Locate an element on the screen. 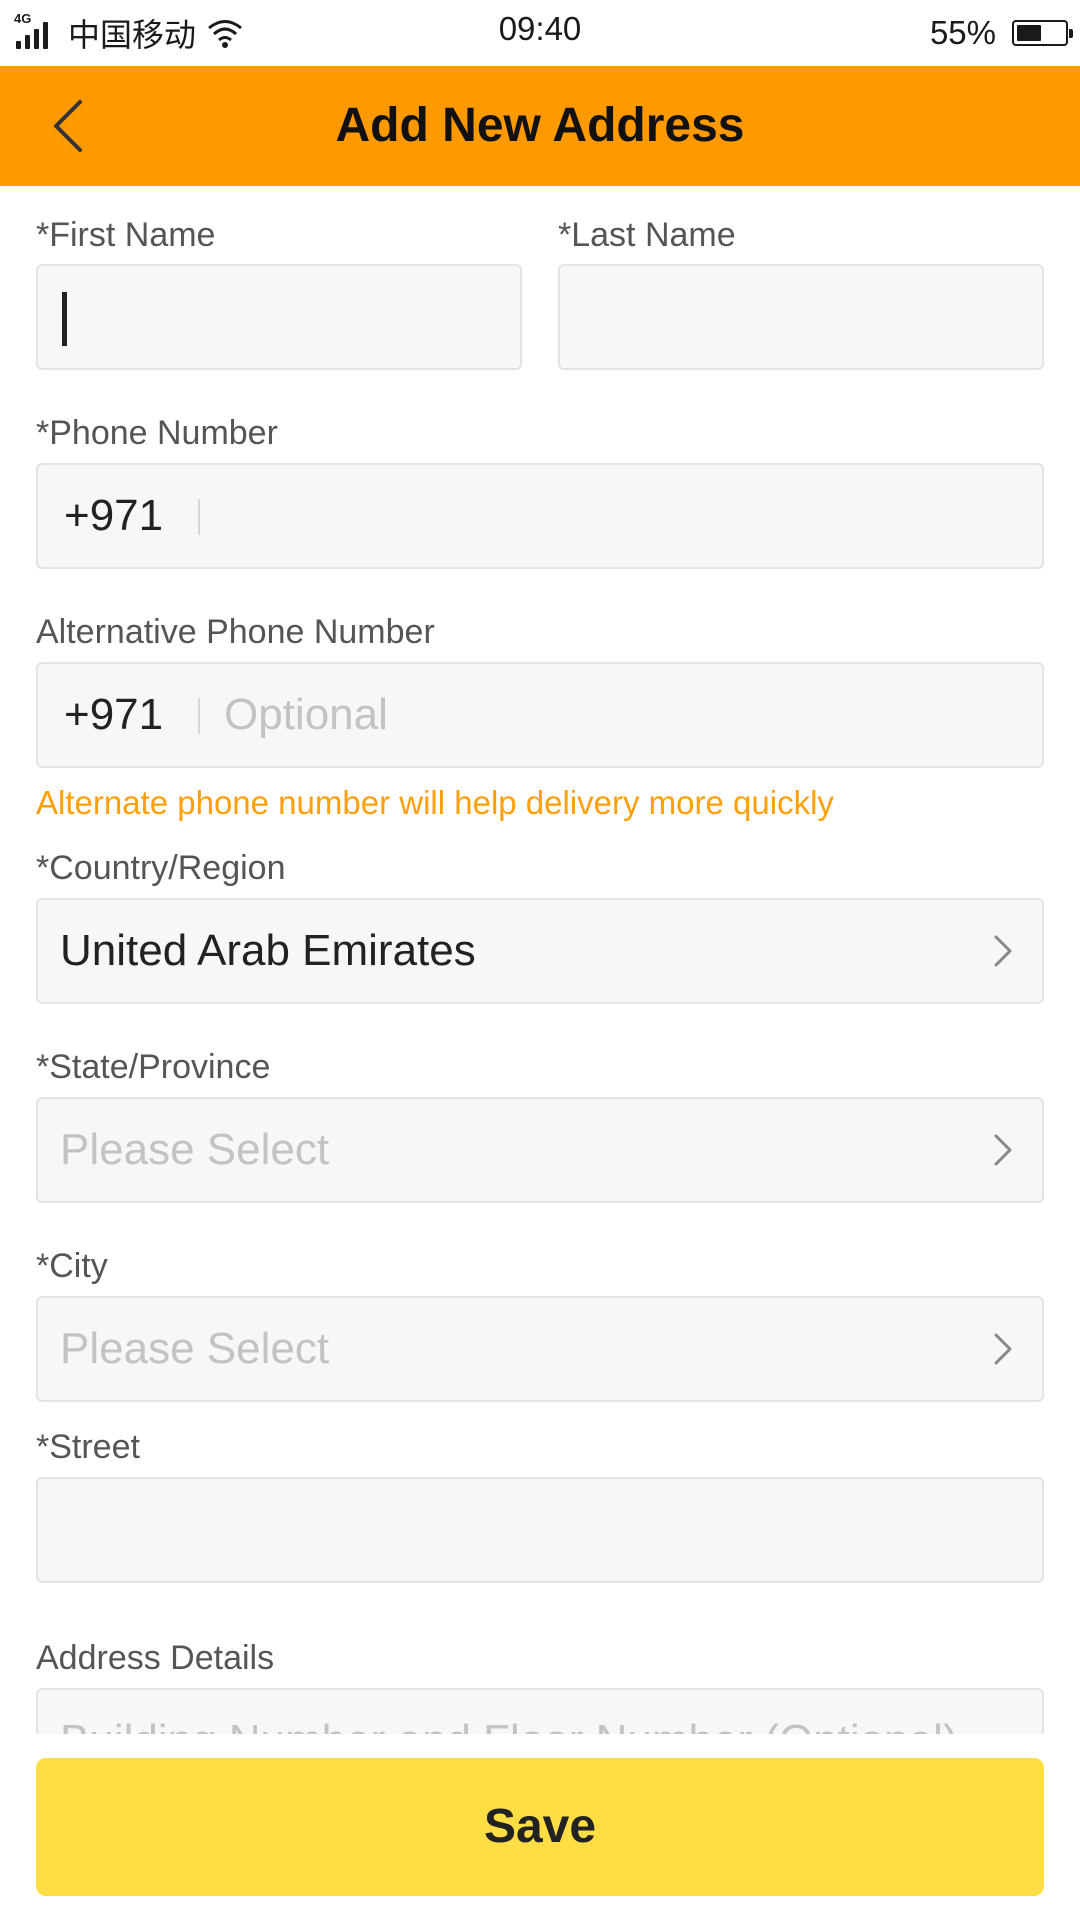 This screenshot has width=1080, height=1920. alt-phone-input: +971 Optional is located at coordinates (540, 715).